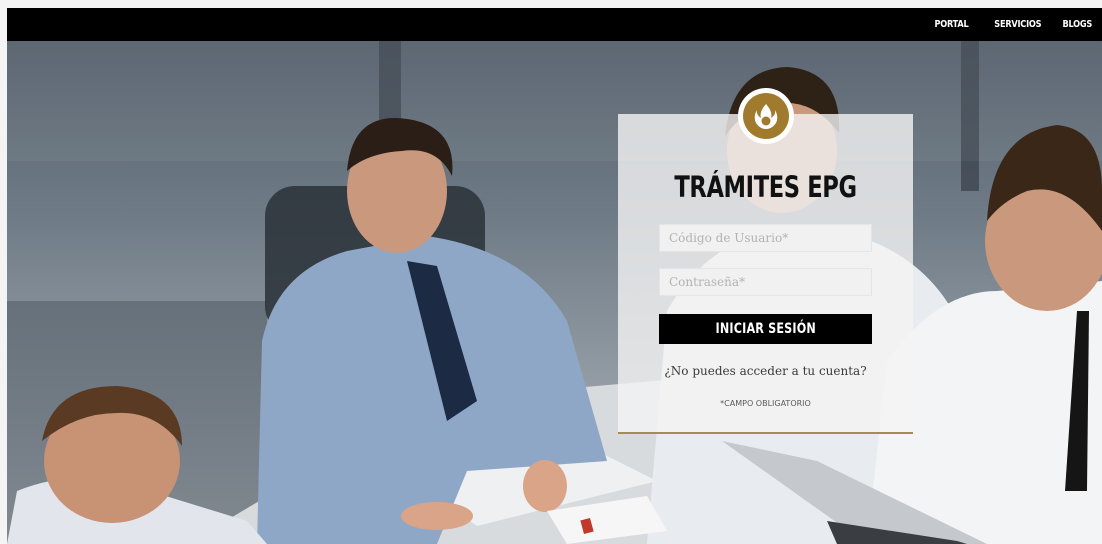  Describe the element at coordinates (952, 24) in the screenshot. I see `nav-portal-link: PORTAL` at that location.